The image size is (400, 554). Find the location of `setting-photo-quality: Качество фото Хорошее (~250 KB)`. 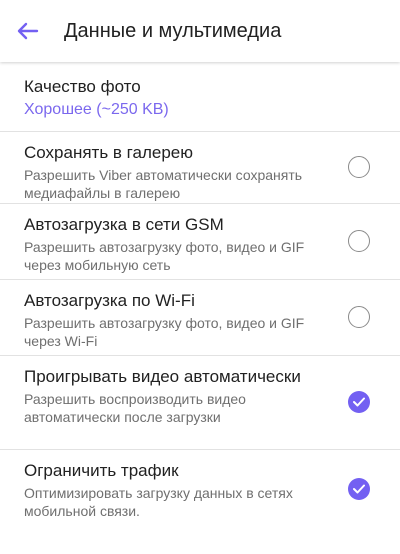

setting-photo-quality: Качество фото Хорошее (~250 KB) is located at coordinates (200, 97).